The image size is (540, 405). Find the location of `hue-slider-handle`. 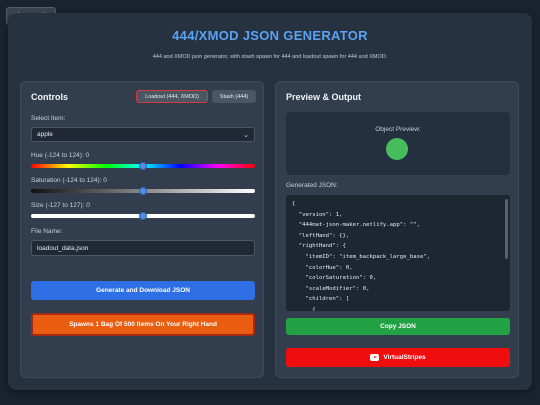

hue-slider-handle is located at coordinates (143, 166).